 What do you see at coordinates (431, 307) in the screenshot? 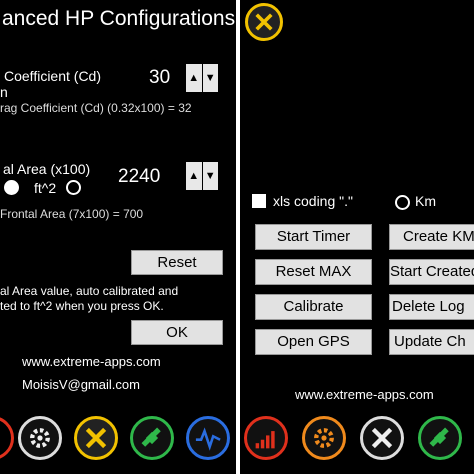
I see `delete-log-button: Delete Log` at bounding box center [431, 307].